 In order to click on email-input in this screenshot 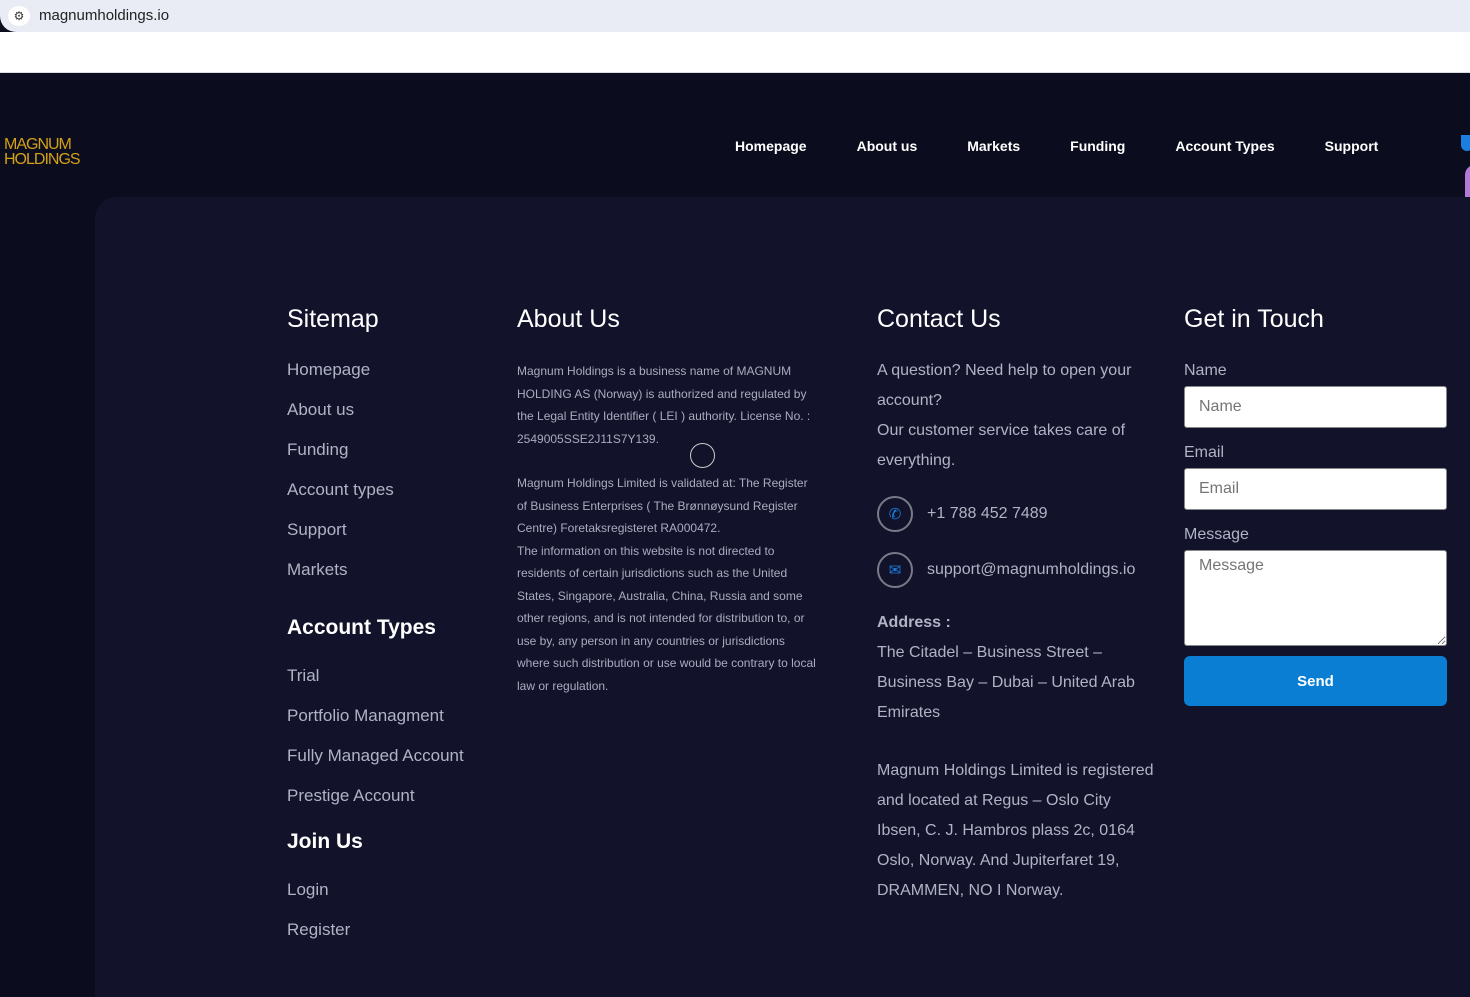, I will do `click(1315, 489)`.